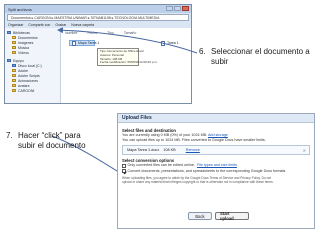 The image size is (320, 240). Describe the element at coordinates (23, 52) in the screenshot. I see `nav-item-label: Vídeos` at that location.